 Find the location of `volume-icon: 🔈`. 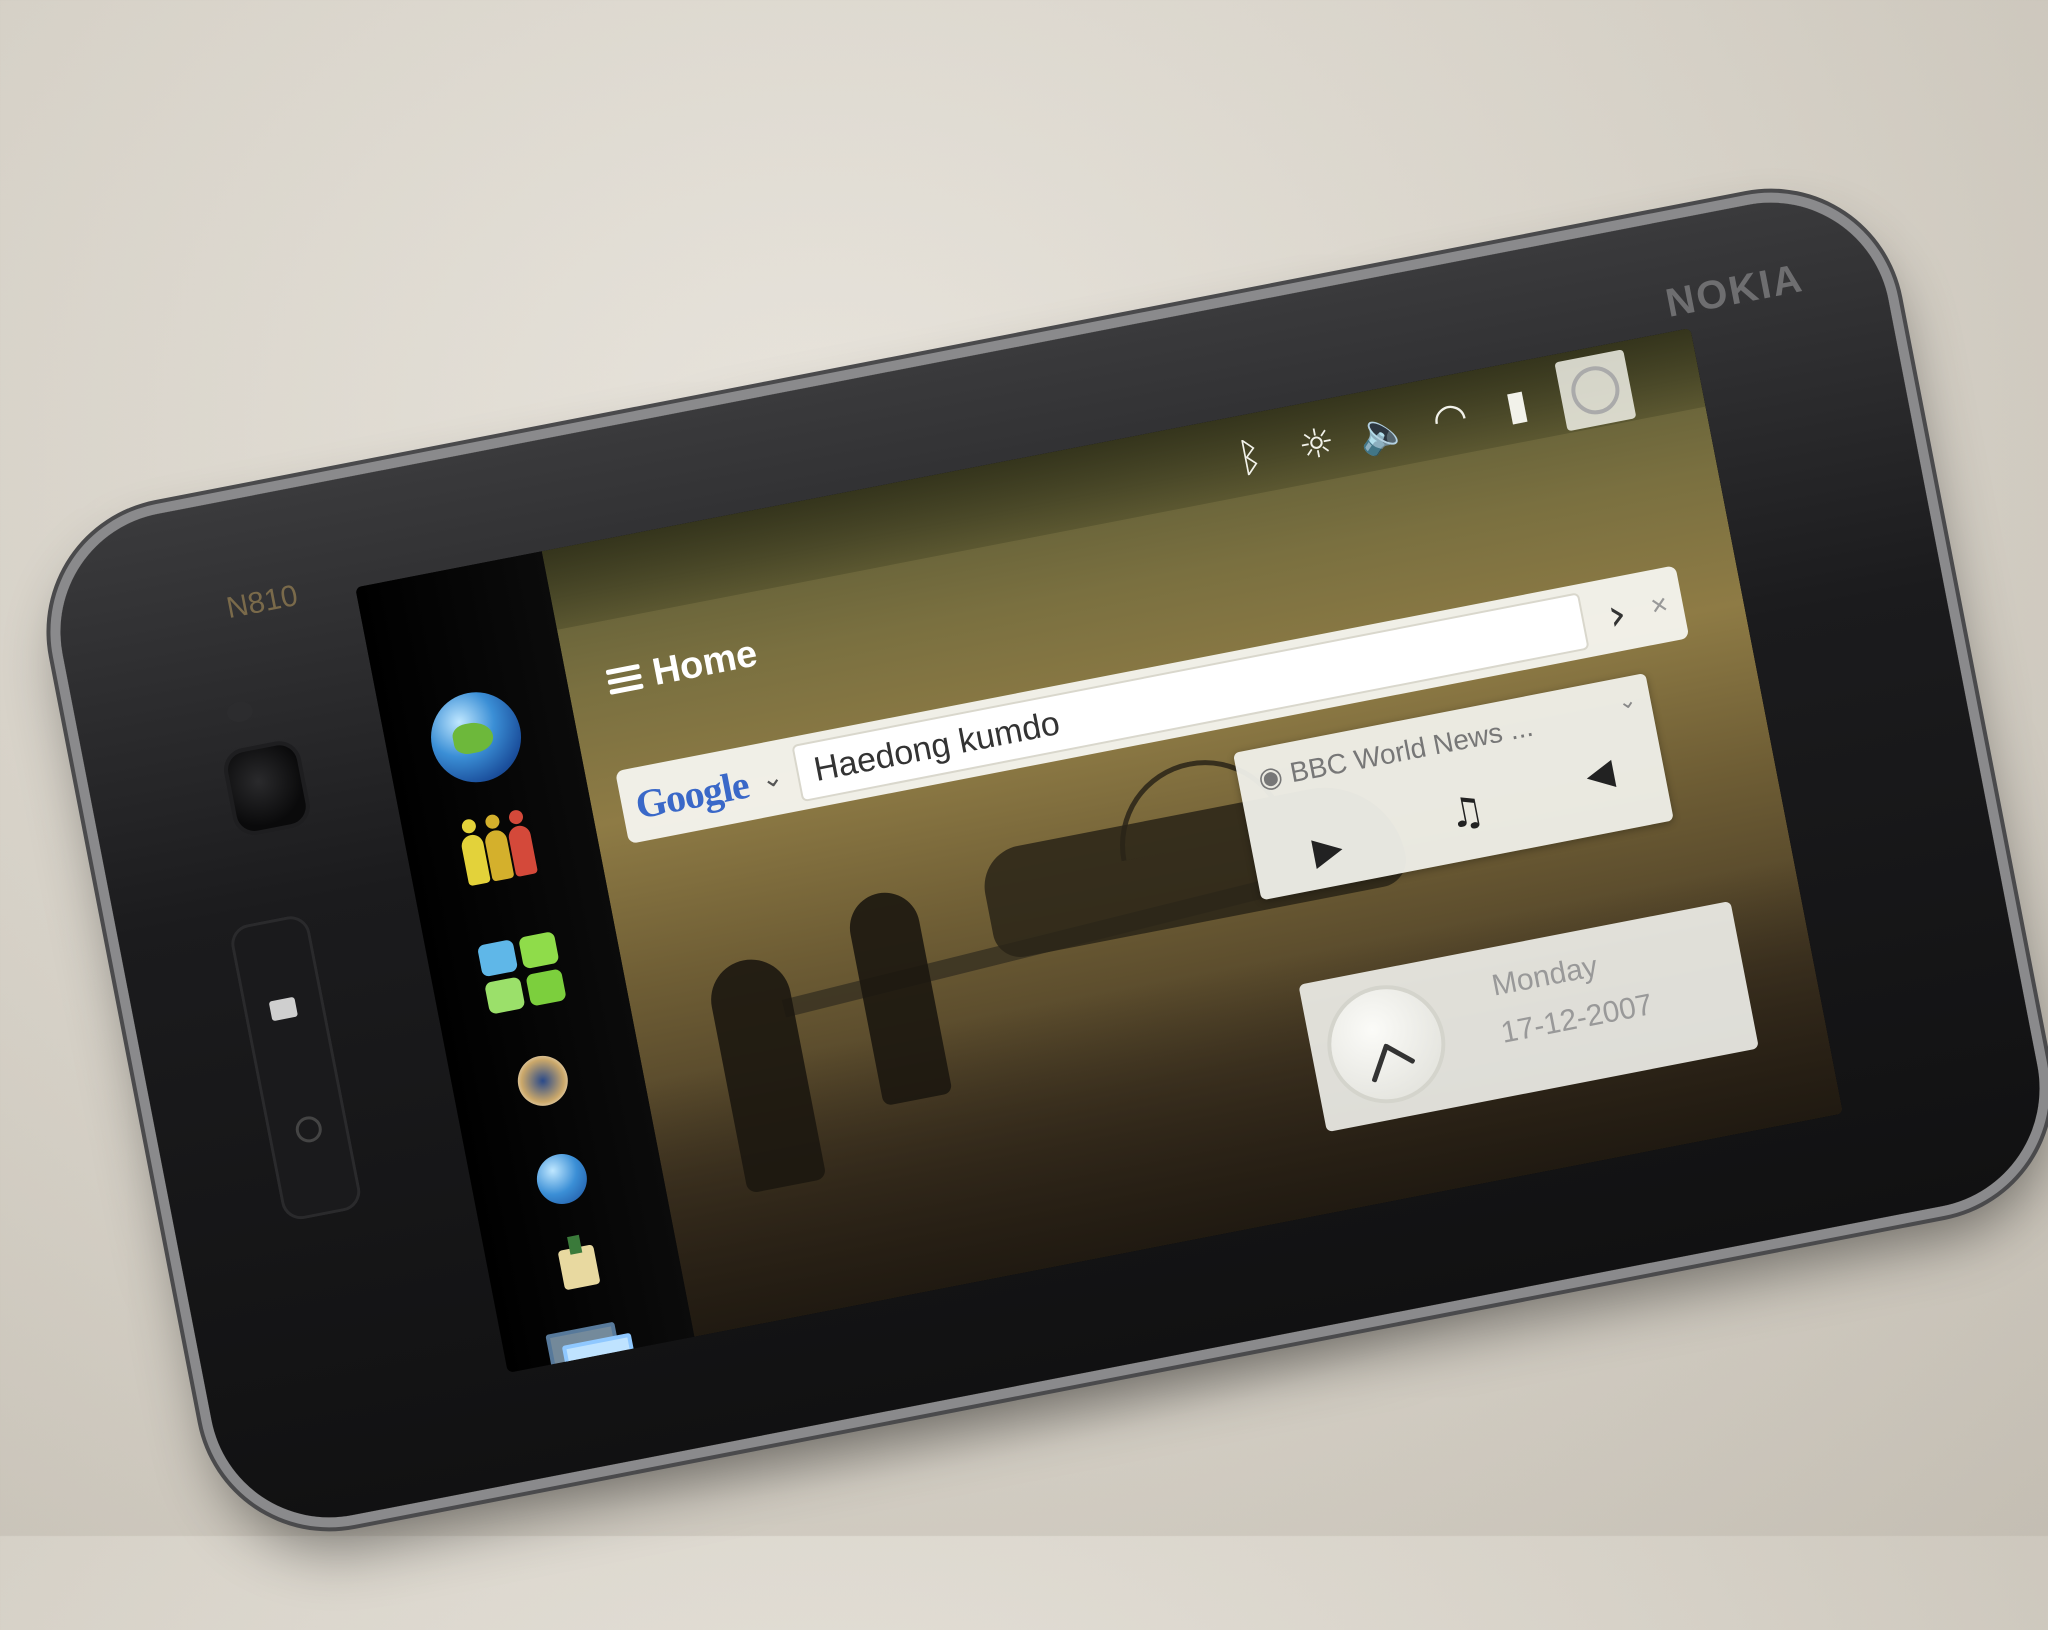

volume-icon: 🔈 is located at coordinates (1384, 432).